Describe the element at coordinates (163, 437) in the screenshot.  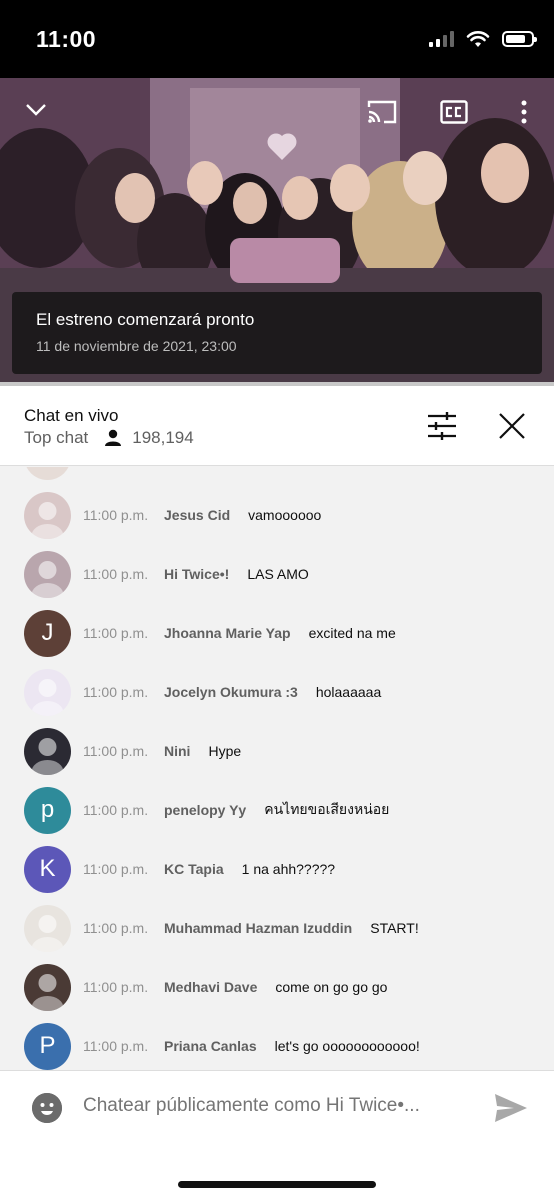
I see `viewer-count: 198,194` at that location.